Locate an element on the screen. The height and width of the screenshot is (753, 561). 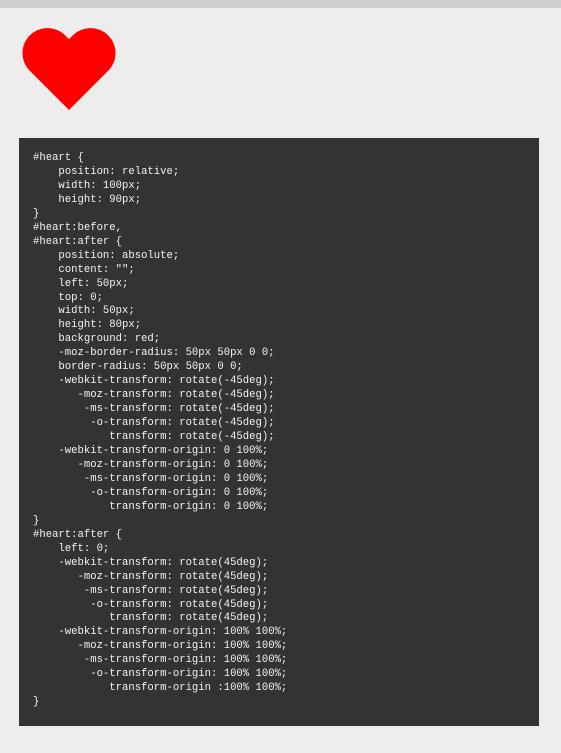
heart-icon is located at coordinates (69, 69).